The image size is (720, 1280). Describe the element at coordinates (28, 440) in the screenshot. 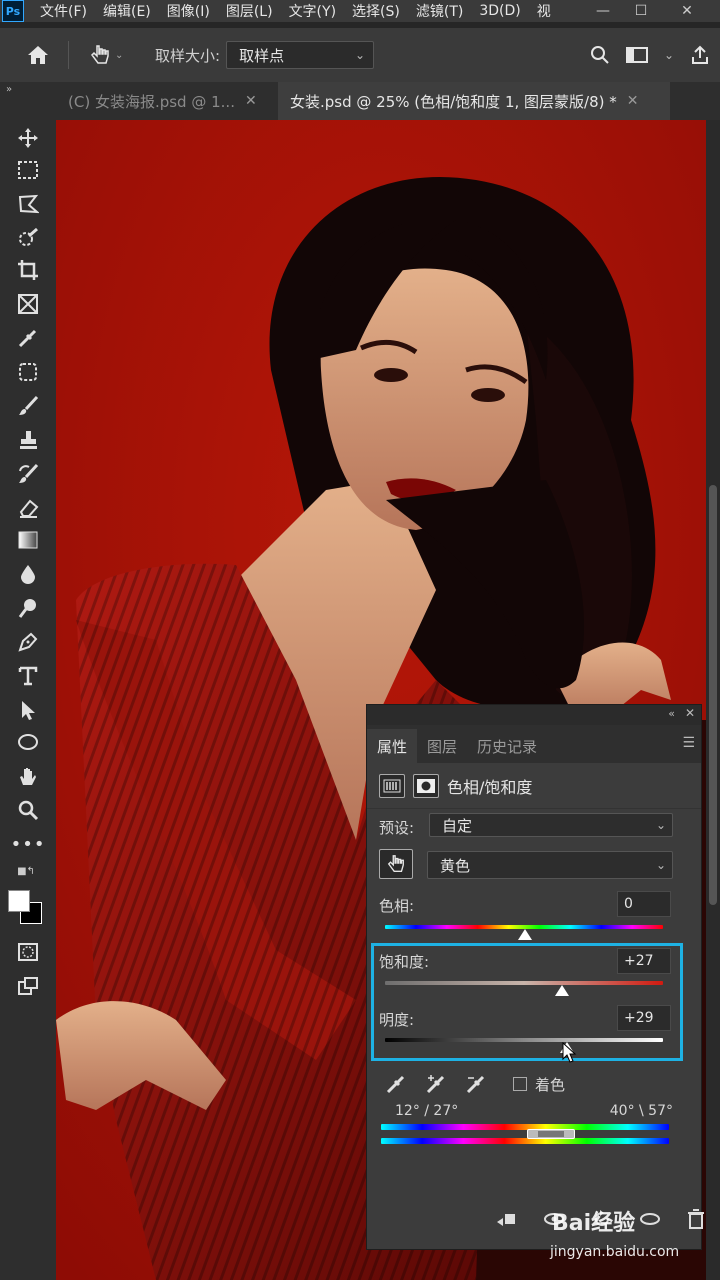

I see `clone-stamp-tool` at that location.